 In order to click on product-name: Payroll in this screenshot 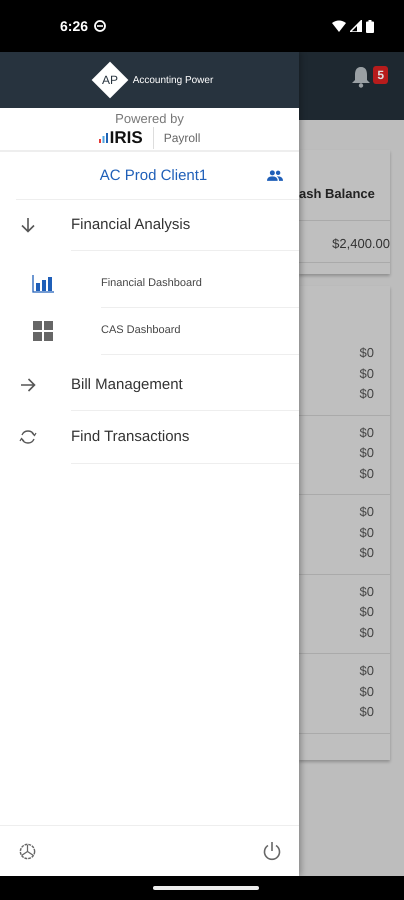, I will do `click(182, 138)`.